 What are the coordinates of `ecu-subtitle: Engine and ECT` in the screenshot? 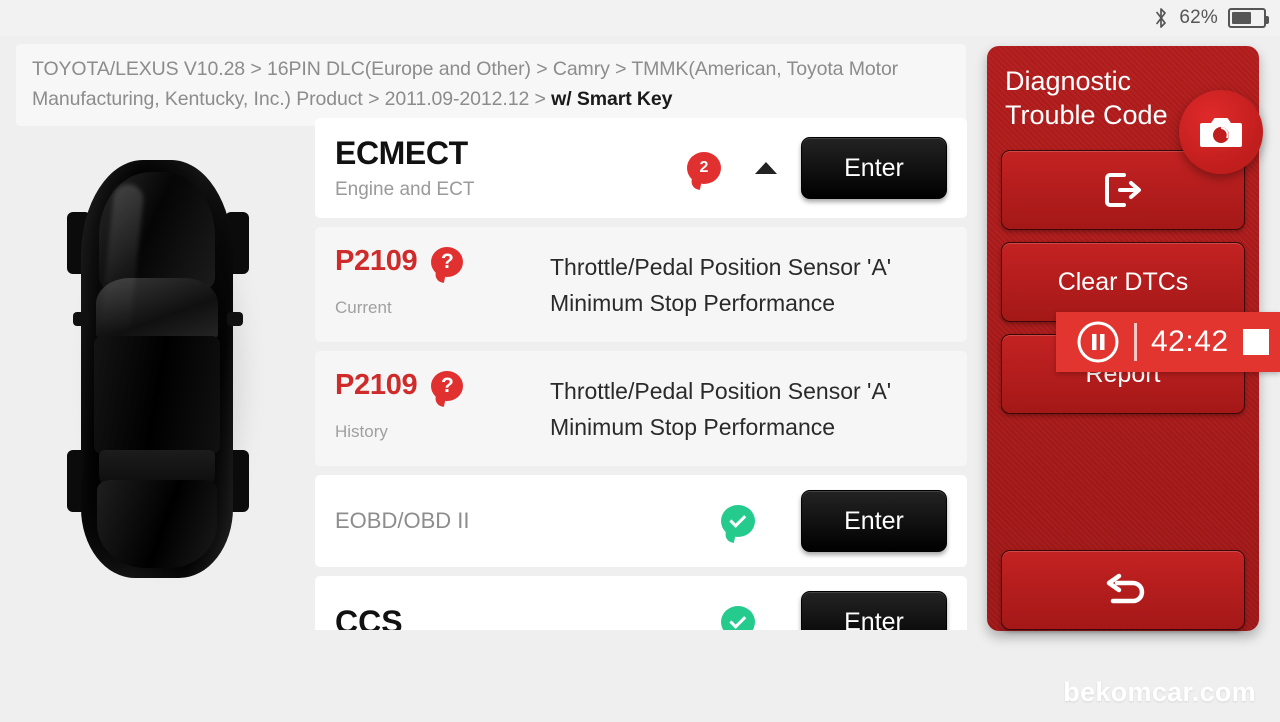 It's located at (405, 189).